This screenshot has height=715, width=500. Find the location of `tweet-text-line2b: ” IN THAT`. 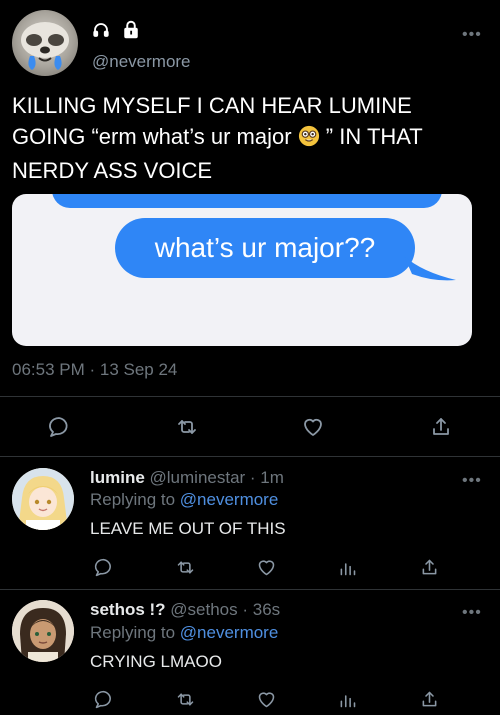

tweet-text-line2b: ” IN THAT is located at coordinates (371, 136).